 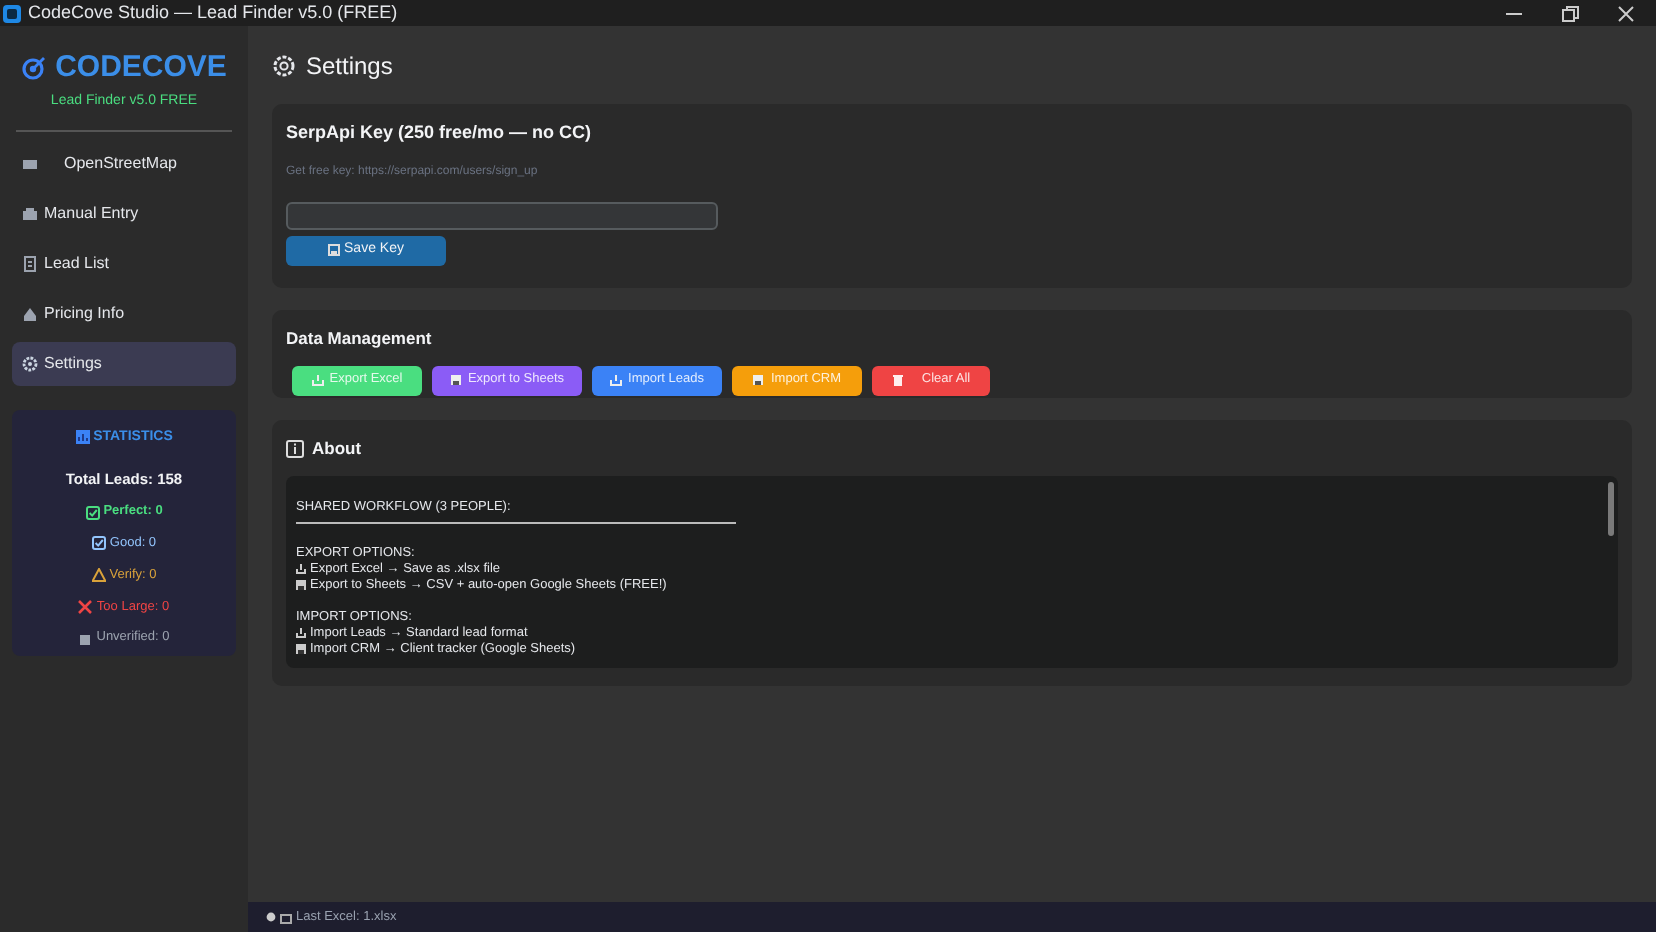 I want to click on dot-icon, so click(x=271, y=917).